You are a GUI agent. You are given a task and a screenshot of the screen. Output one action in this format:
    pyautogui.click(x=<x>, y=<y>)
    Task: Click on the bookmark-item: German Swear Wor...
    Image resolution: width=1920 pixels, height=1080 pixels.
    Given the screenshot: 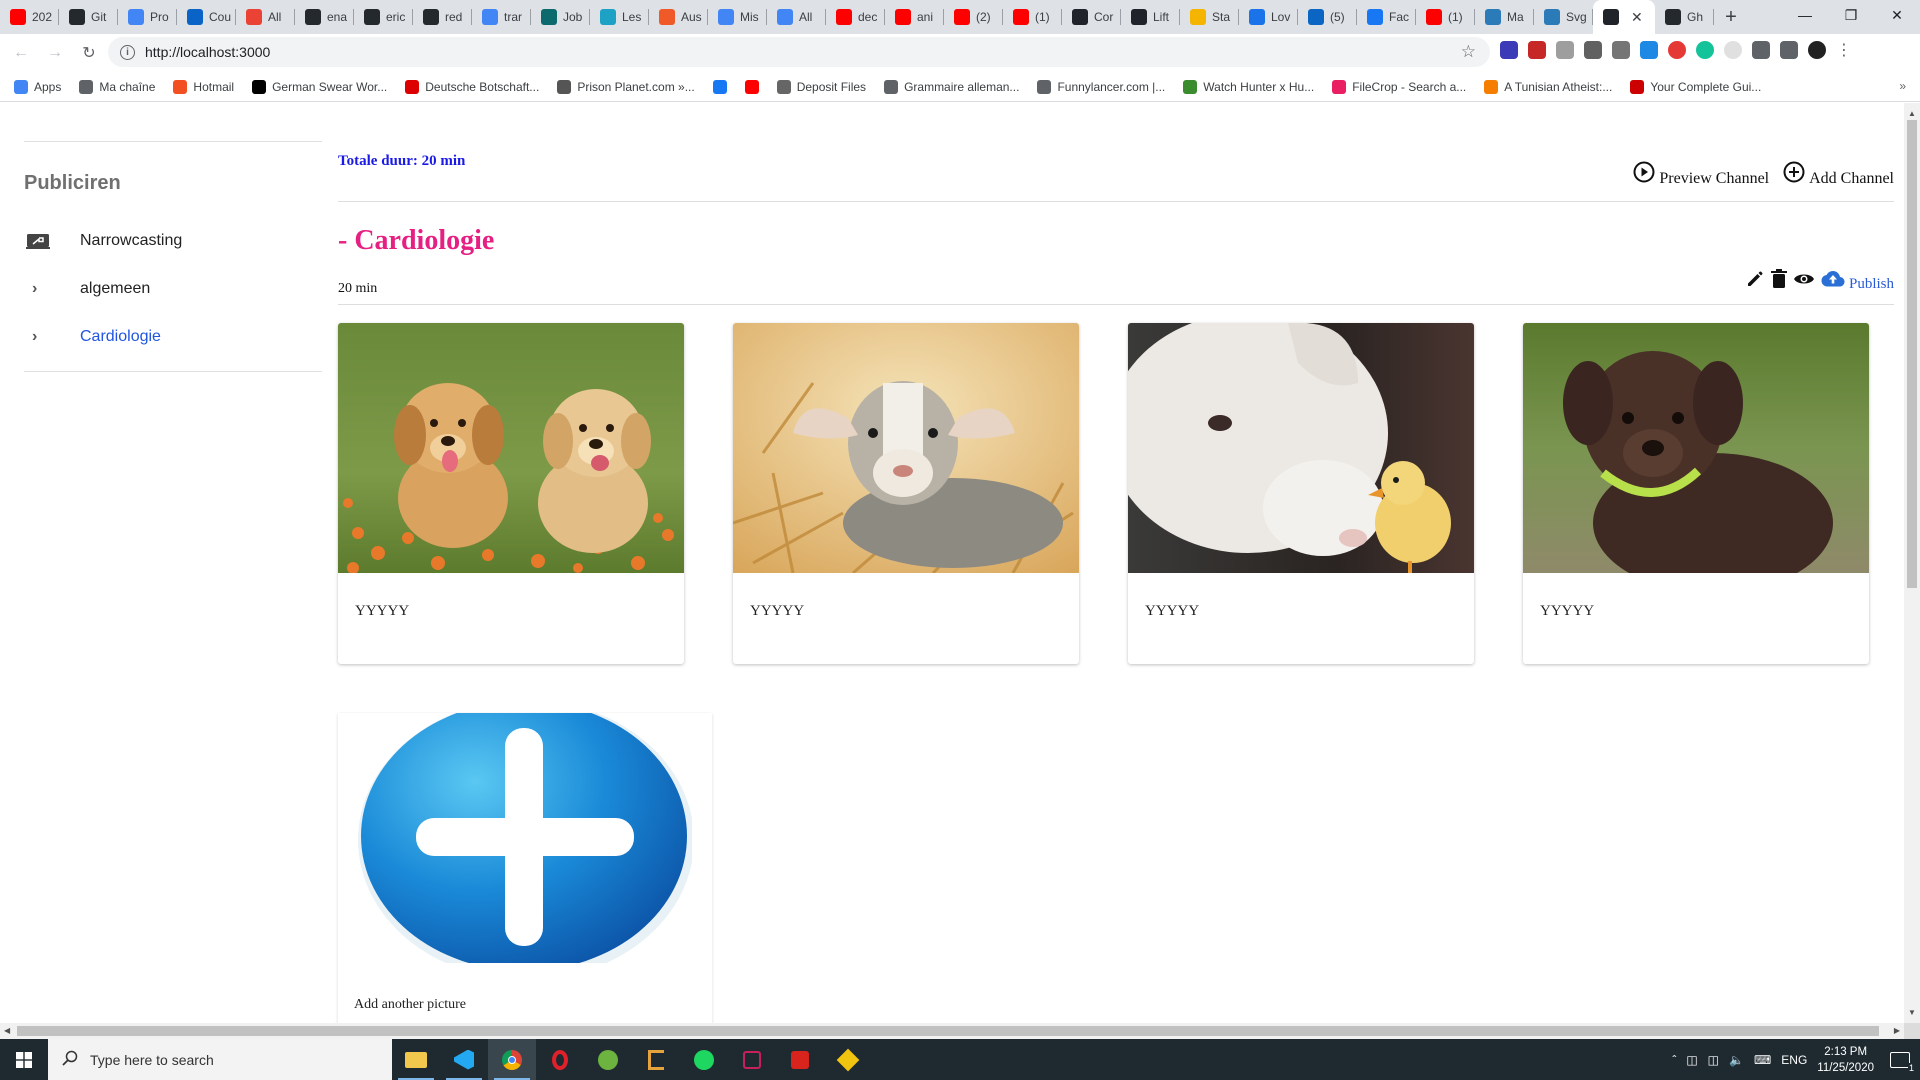 What is the action you would take?
    pyautogui.click(x=319, y=86)
    